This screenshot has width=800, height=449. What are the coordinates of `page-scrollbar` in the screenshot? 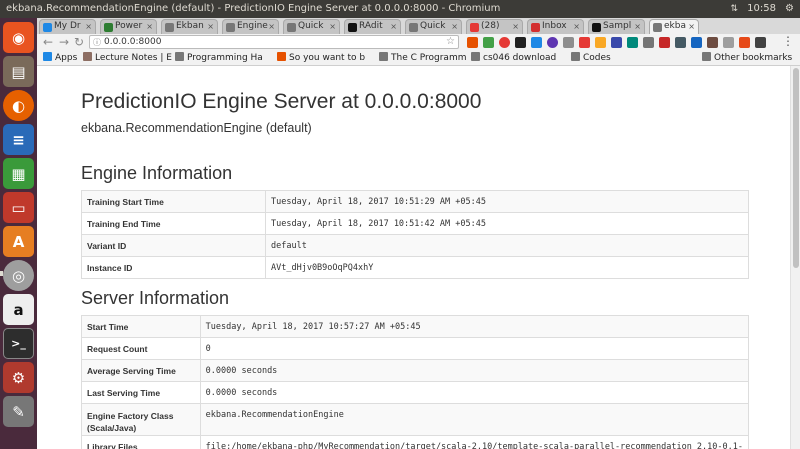 It's located at (795, 257).